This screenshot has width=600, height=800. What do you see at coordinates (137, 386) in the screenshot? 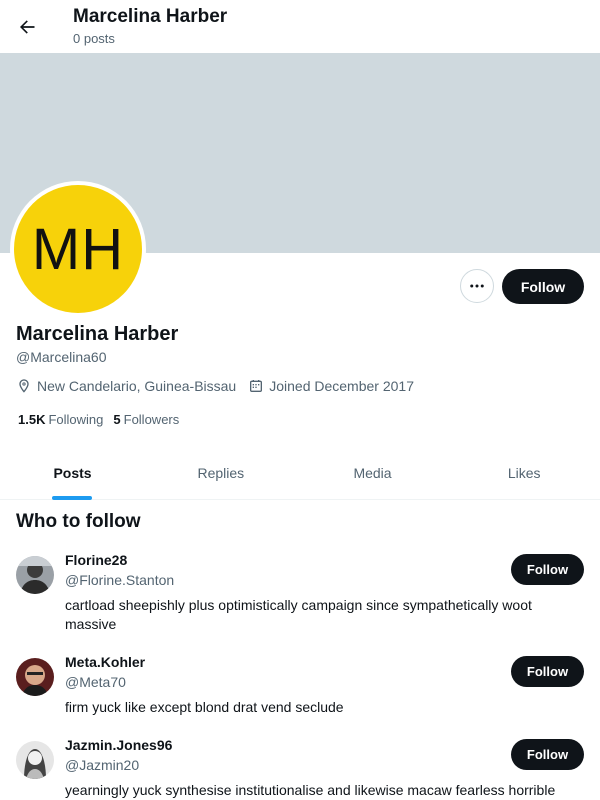
I see `location-text: New Candelario, Guinea-Bissau` at bounding box center [137, 386].